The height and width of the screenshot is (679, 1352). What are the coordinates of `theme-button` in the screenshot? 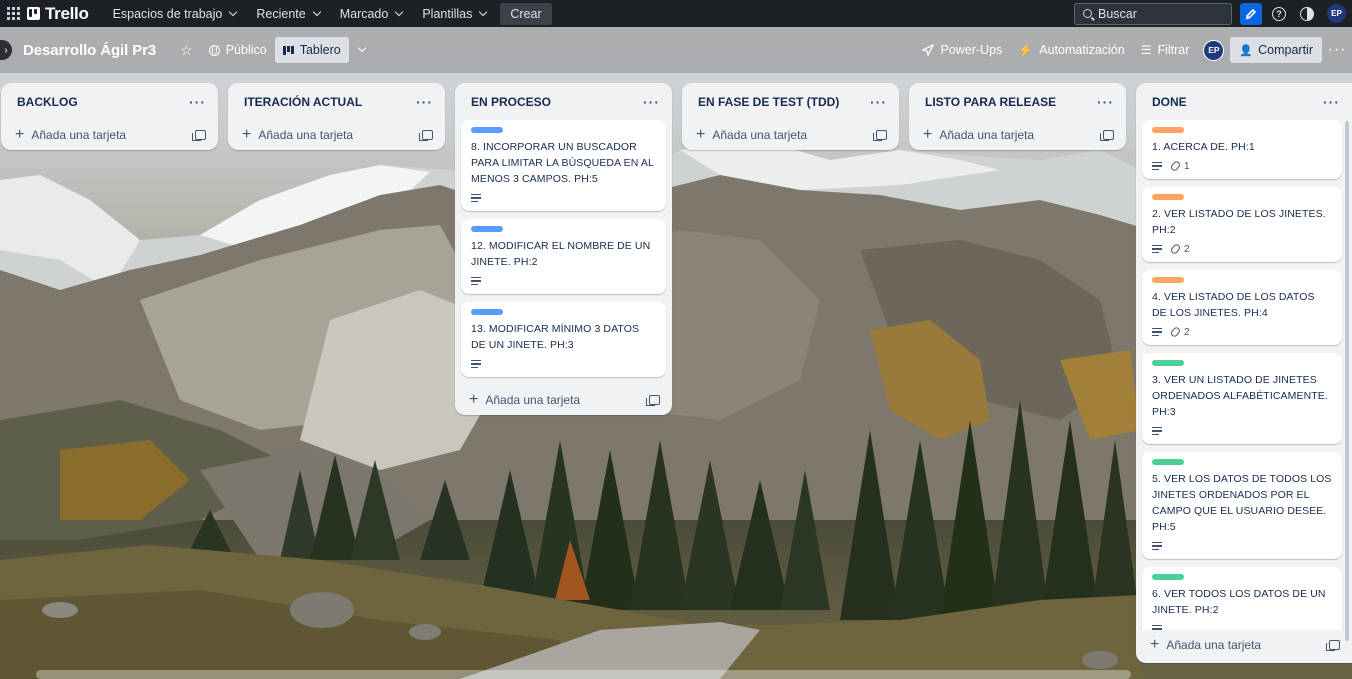 It's located at (1307, 14).